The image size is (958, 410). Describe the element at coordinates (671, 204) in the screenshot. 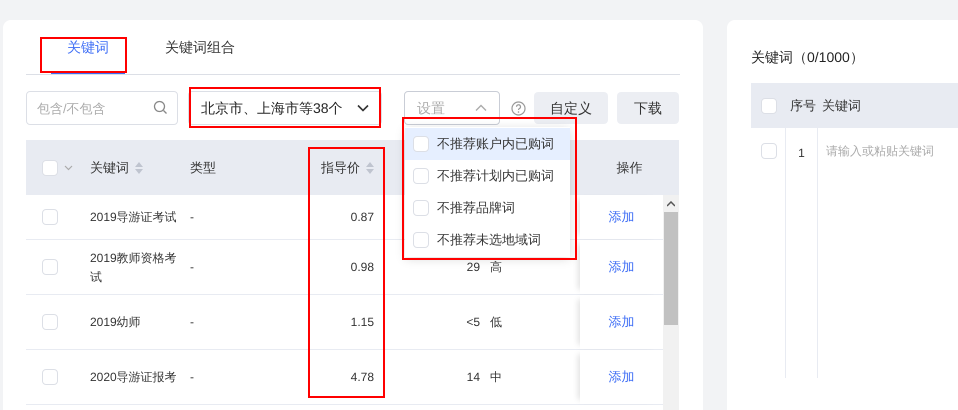

I see `arrow-up-icon` at that location.